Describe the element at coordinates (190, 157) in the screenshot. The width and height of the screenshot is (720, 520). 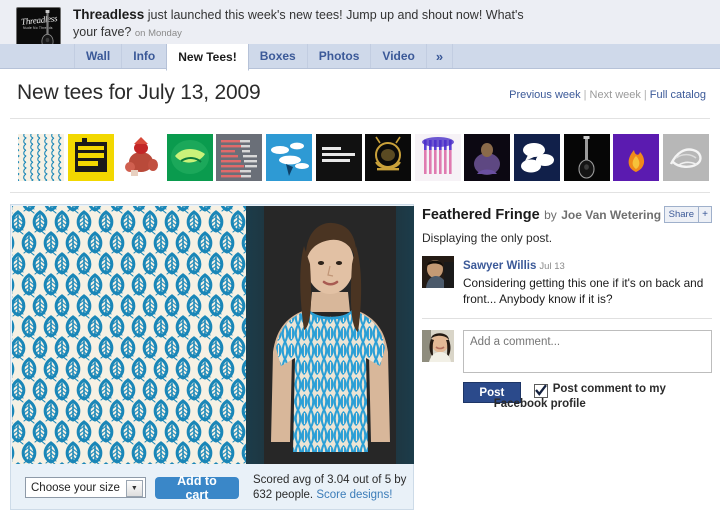
I see `thumbnail-green-globe` at that location.